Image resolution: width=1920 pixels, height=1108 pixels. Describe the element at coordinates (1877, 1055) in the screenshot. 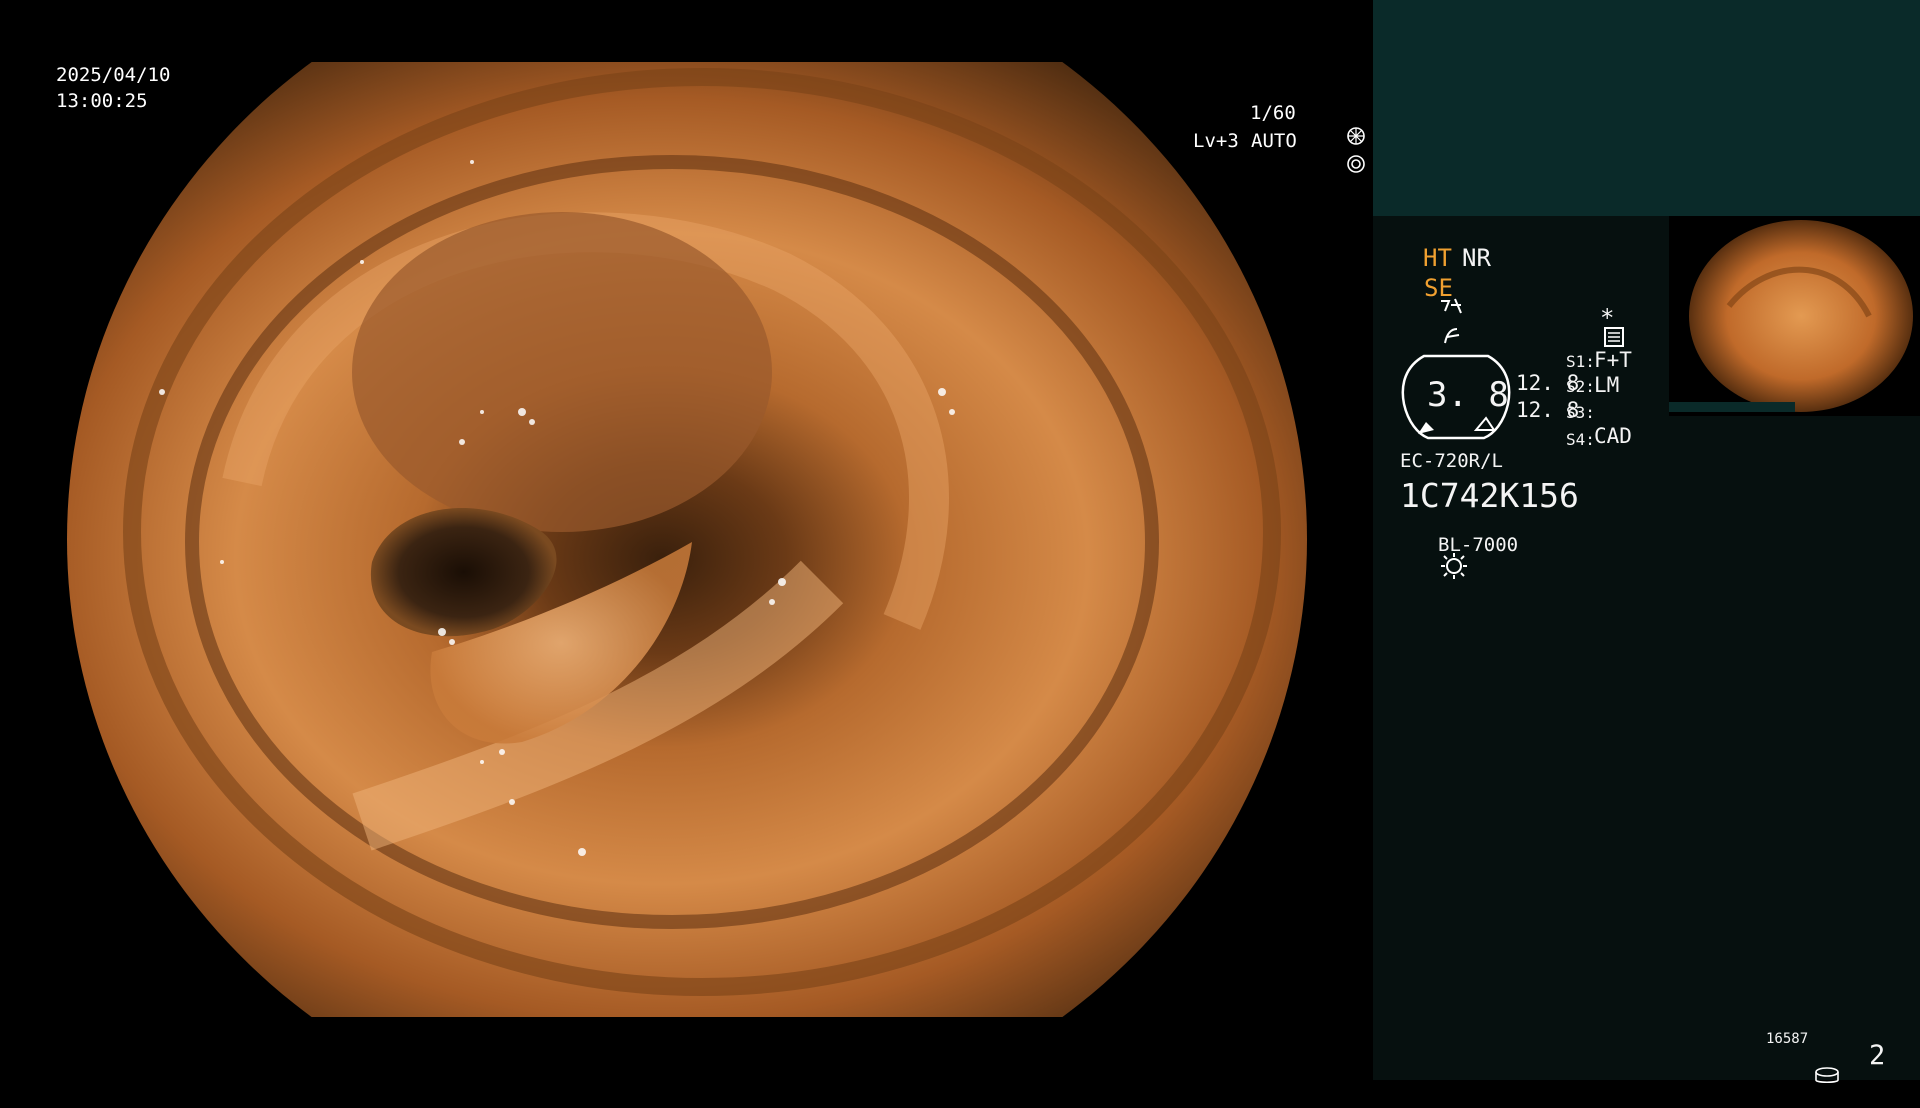

I see `page-number: 2` at that location.